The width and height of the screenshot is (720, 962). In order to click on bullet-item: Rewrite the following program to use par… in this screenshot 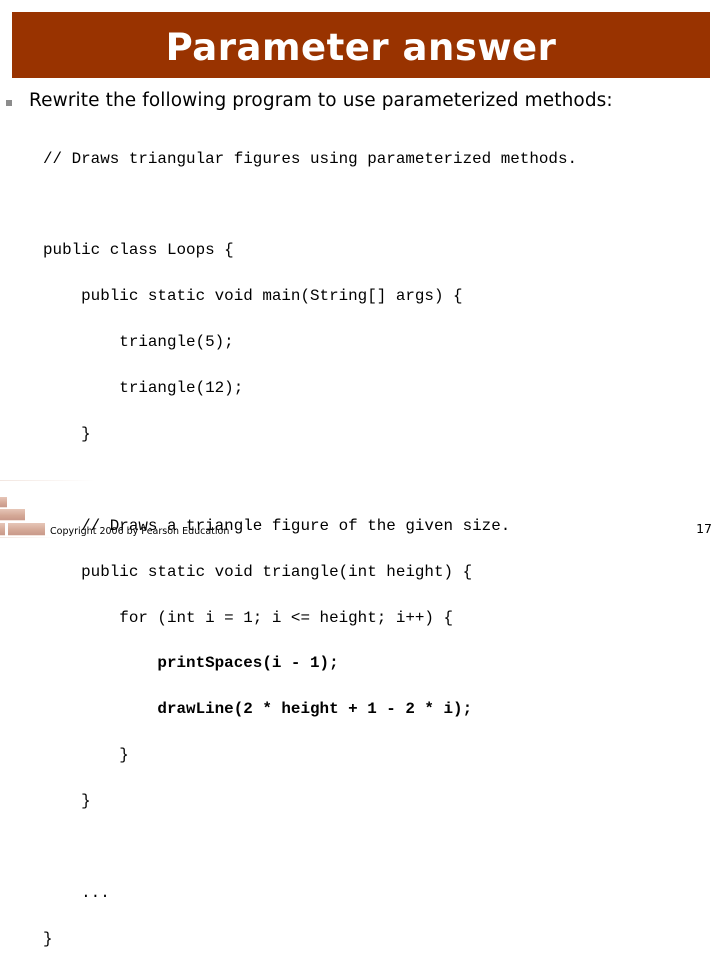, I will do `click(360, 101)`.